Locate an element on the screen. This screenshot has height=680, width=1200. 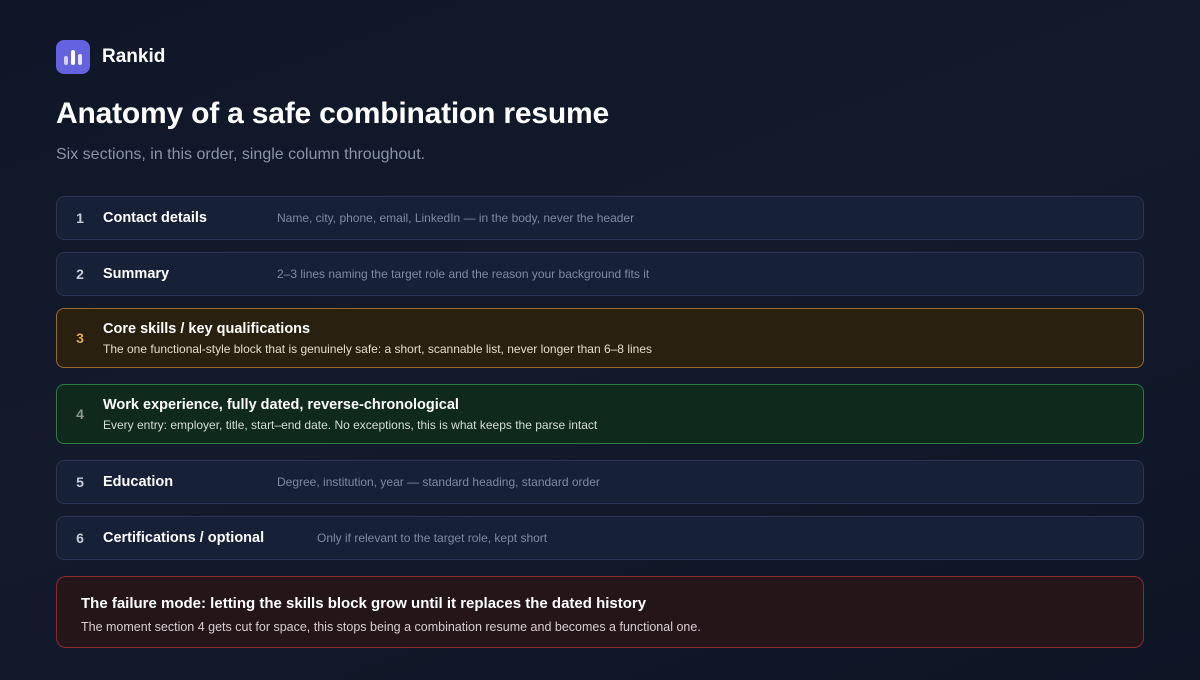
section-label: Education is located at coordinates (138, 482).